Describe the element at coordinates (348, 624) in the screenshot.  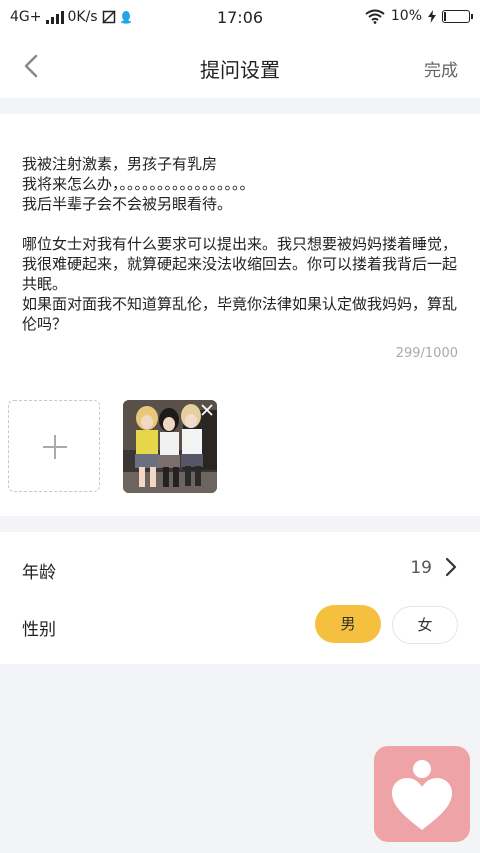
I see `gender-male-button: 男` at that location.